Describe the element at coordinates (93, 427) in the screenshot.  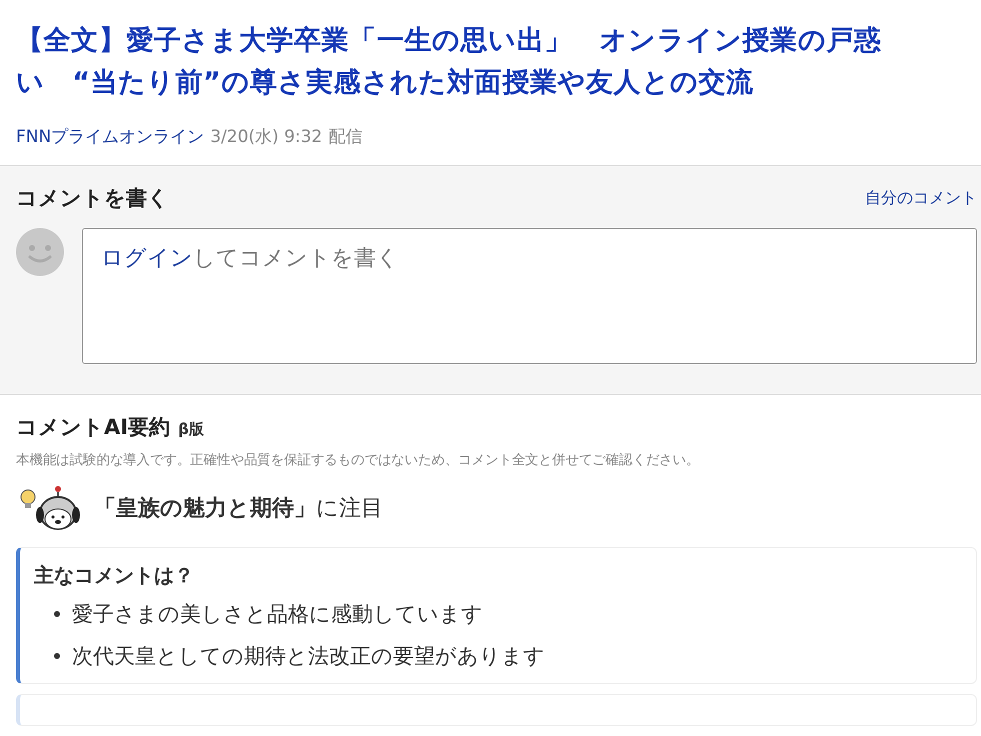
I see `ai-summary-heading: コメントAI要約` at that location.